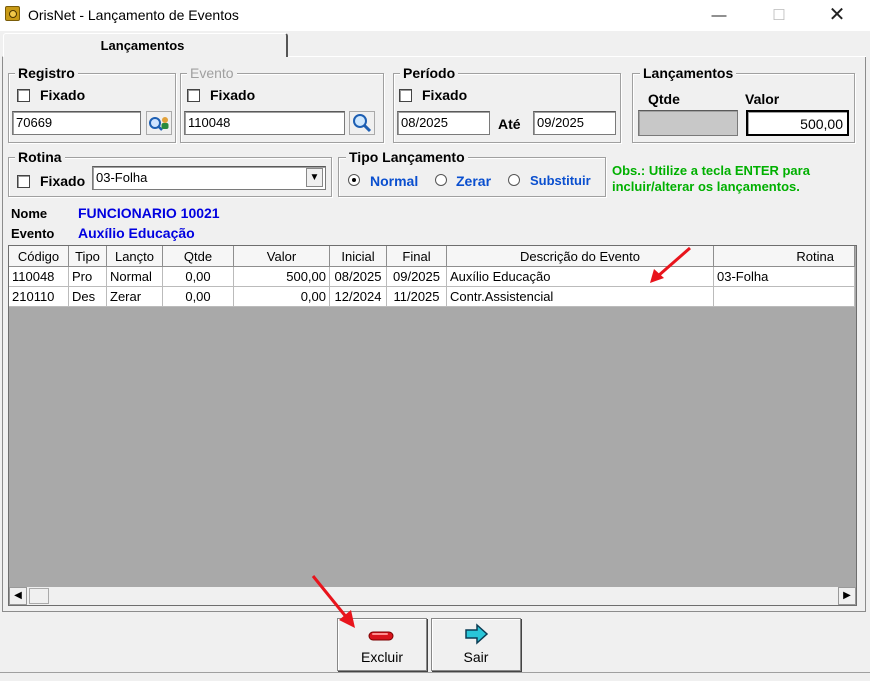  Describe the element at coordinates (432, 596) in the screenshot. I see `horizontal-scrollbar` at that location.